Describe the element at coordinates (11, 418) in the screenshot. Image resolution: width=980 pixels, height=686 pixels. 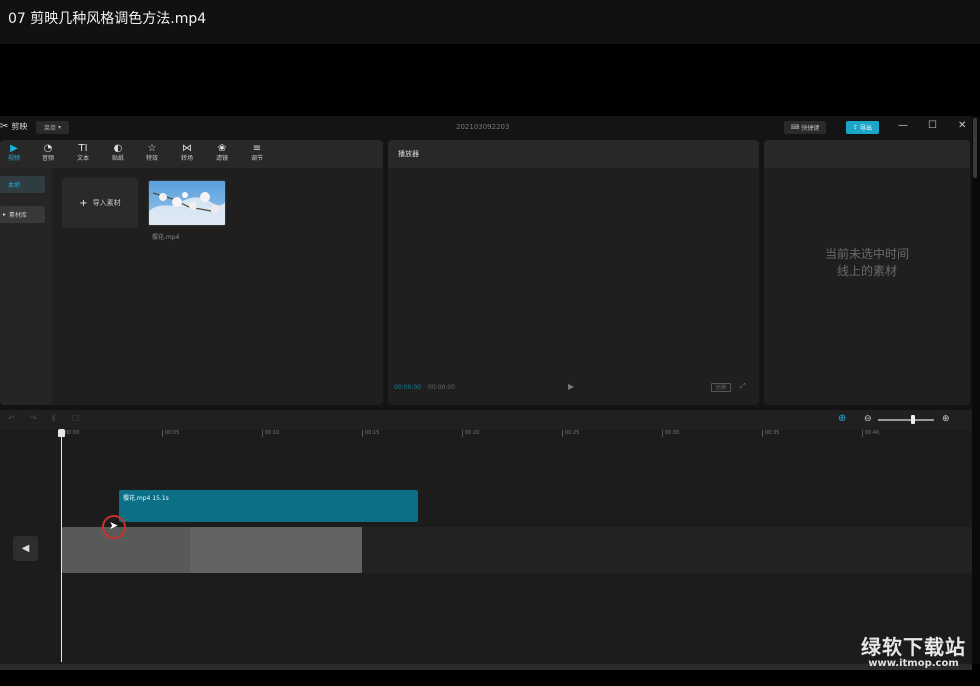
I see `undo-icon: ↶` at that location.